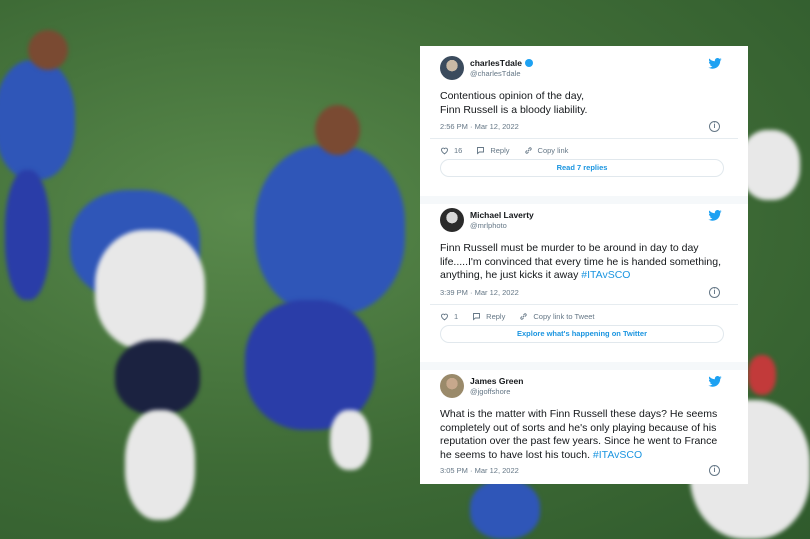 The height and width of the screenshot is (539, 810). Describe the element at coordinates (337, 130) in the screenshot. I see `player-head-center` at that location.